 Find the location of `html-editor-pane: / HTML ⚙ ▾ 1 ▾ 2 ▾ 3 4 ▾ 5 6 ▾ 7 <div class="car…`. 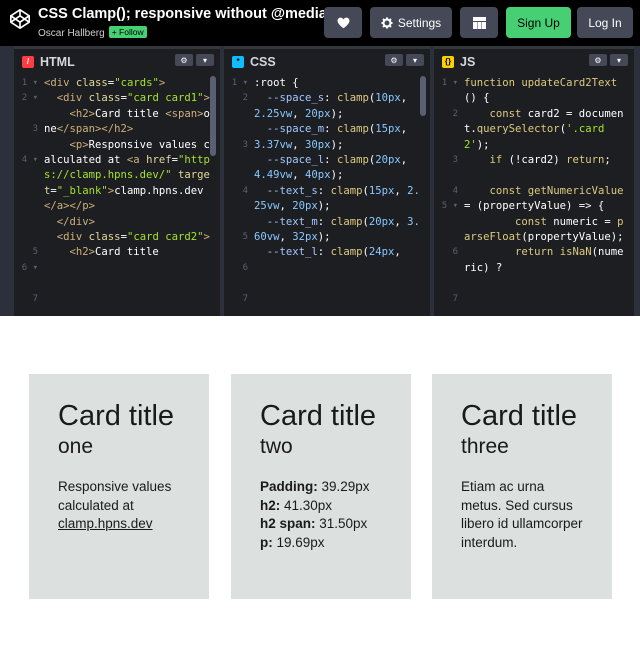

html-editor-pane: / HTML ⚙ ▾ 1 ▾ 2 ▾ 3 4 ▾ 5 6 ▾ 7 <div class="car… is located at coordinates (117, 181).